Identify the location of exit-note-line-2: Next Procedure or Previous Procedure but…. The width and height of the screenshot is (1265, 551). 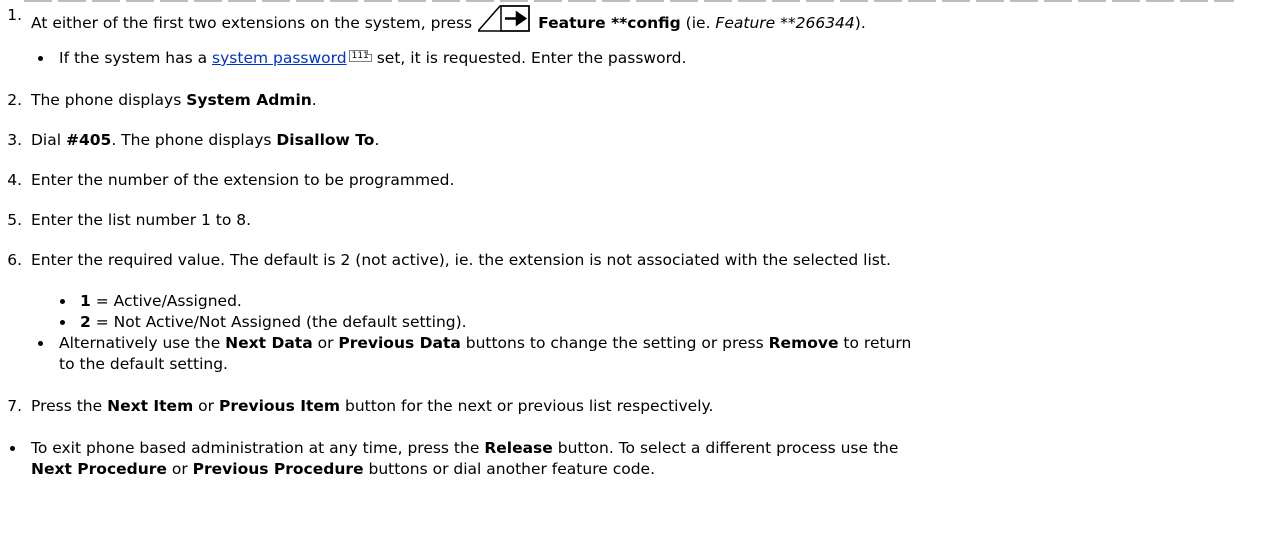
(343, 469).